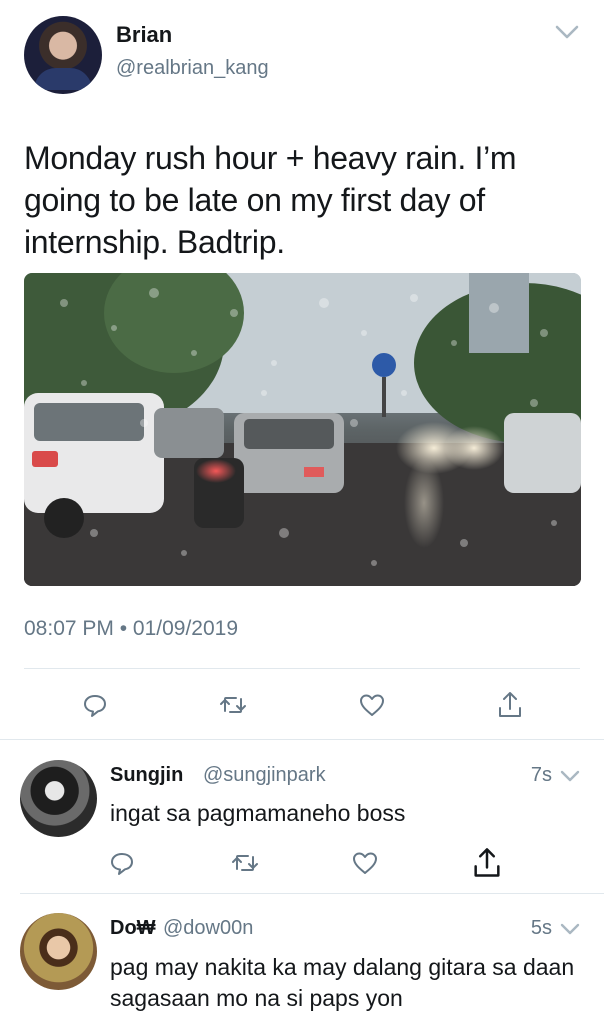  What do you see at coordinates (541, 928) in the screenshot?
I see `reply-timestamp: 5s` at bounding box center [541, 928].